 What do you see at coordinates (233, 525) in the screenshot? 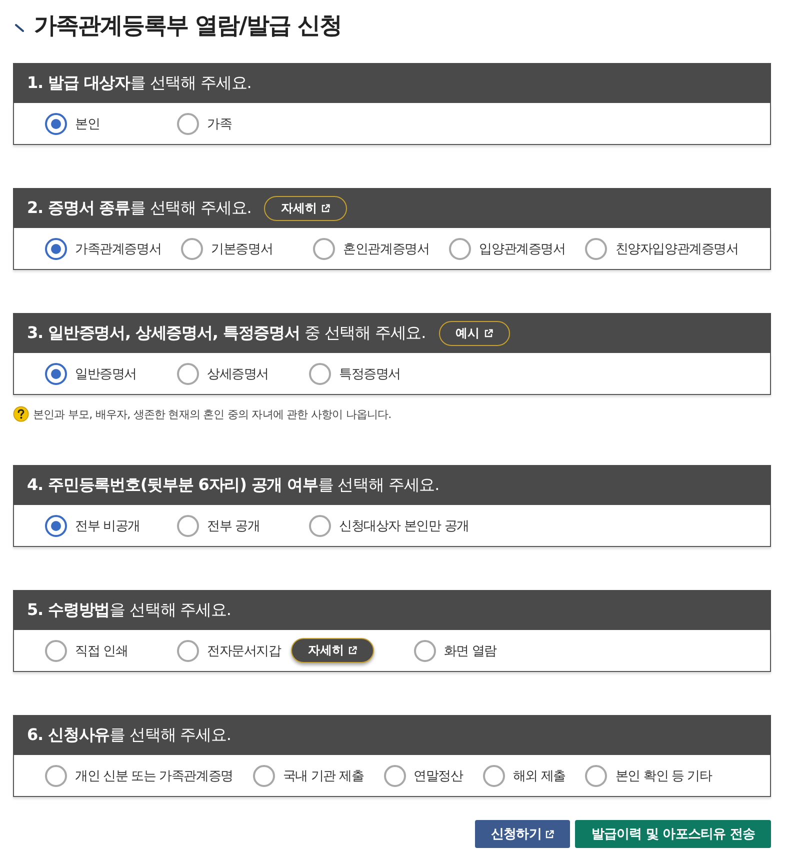
I see `radio-label: 전부 공개` at bounding box center [233, 525].